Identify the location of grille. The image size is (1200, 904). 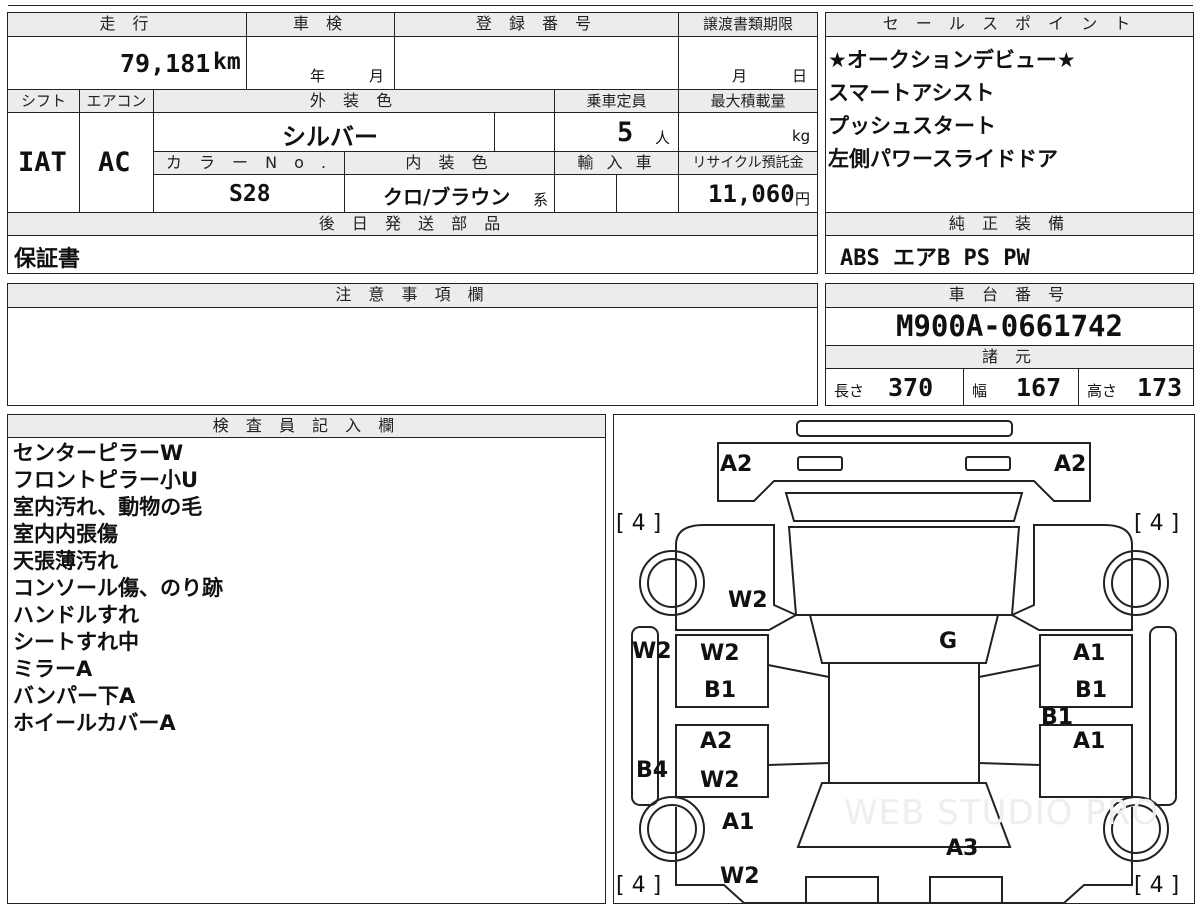
(904, 507).